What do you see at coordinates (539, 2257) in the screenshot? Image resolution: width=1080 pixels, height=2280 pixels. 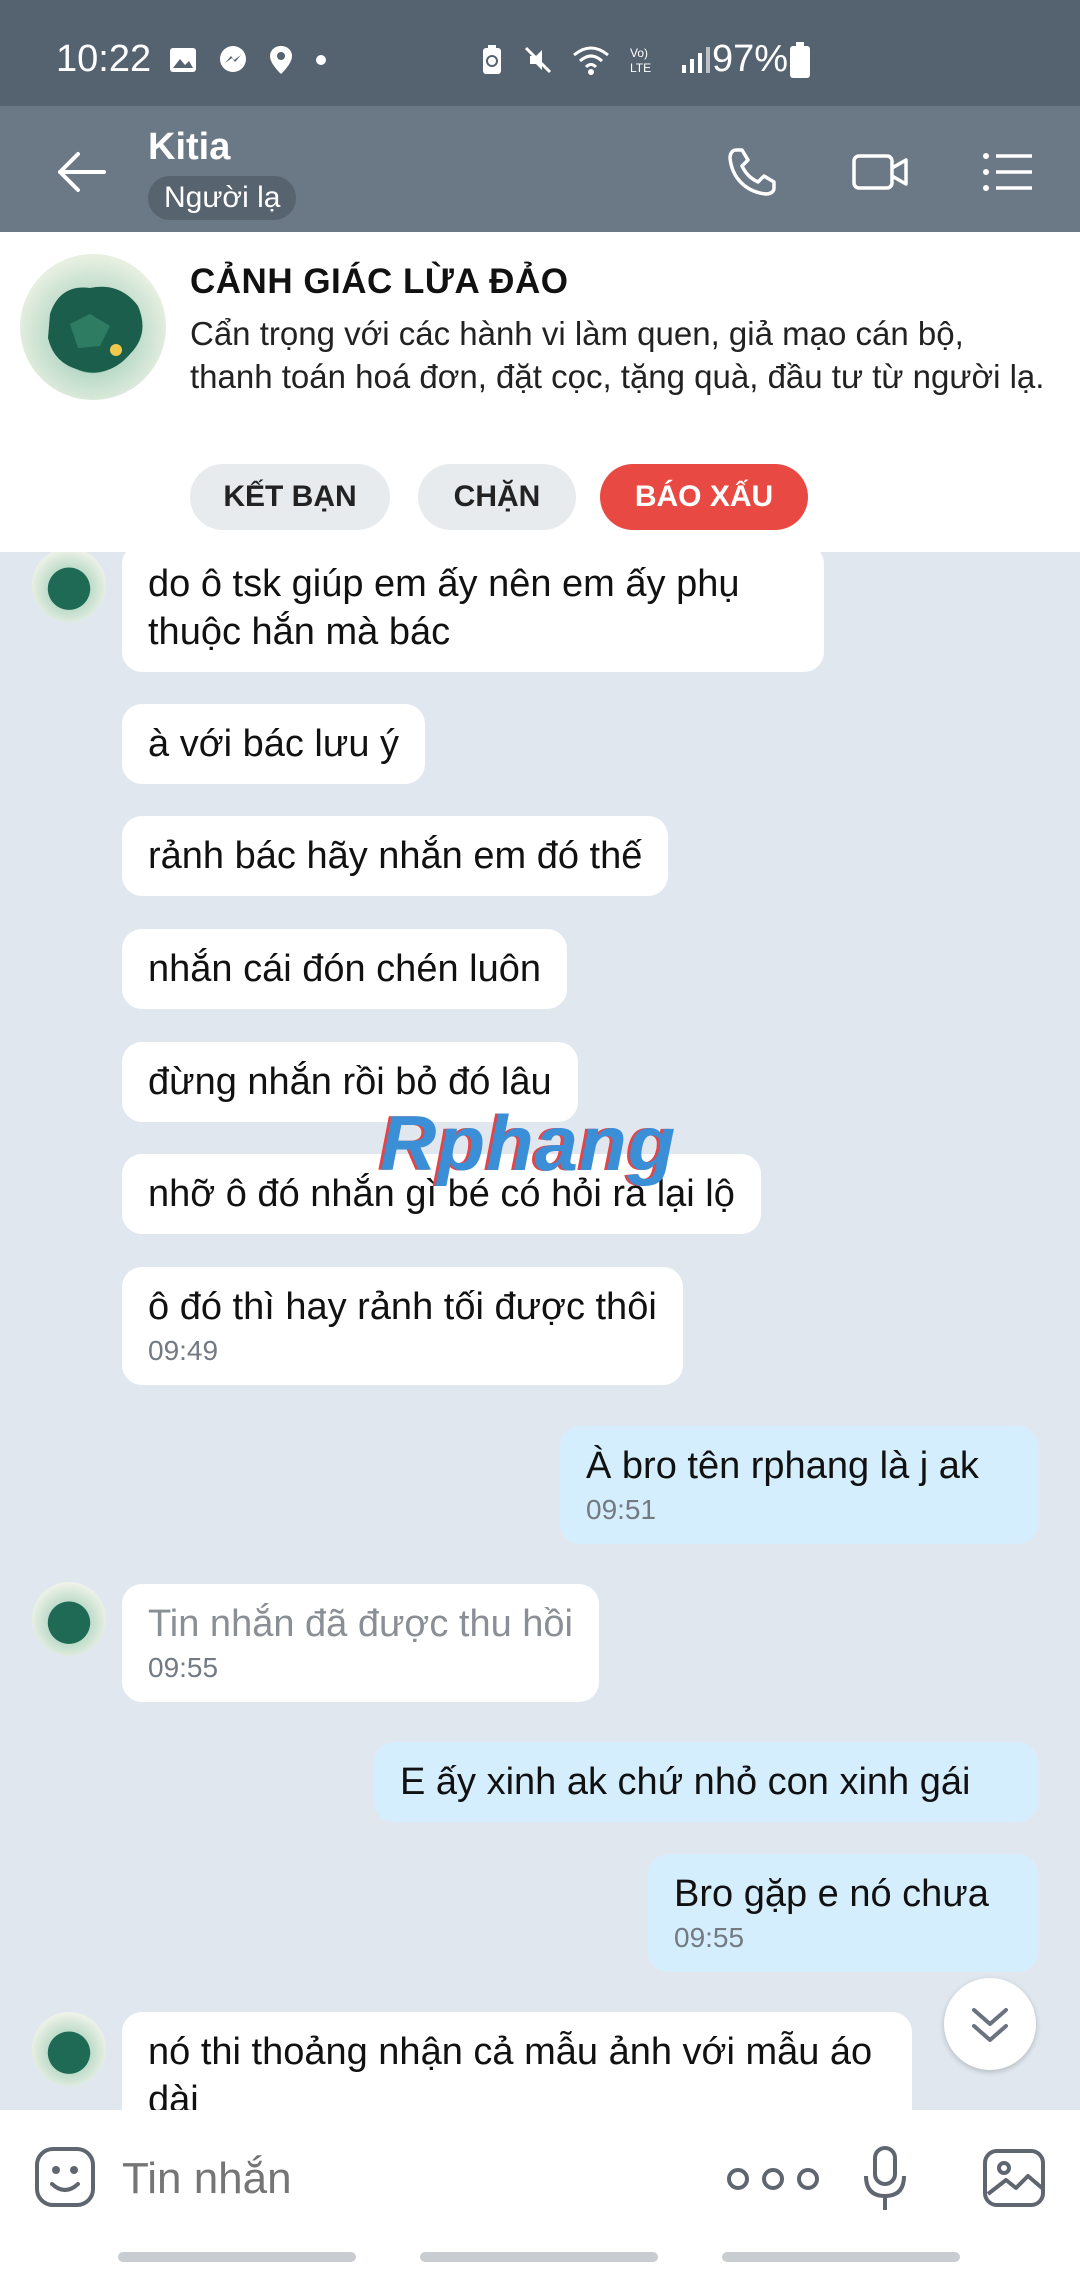 I see `nav-handle-center` at bounding box center [539, 2257].